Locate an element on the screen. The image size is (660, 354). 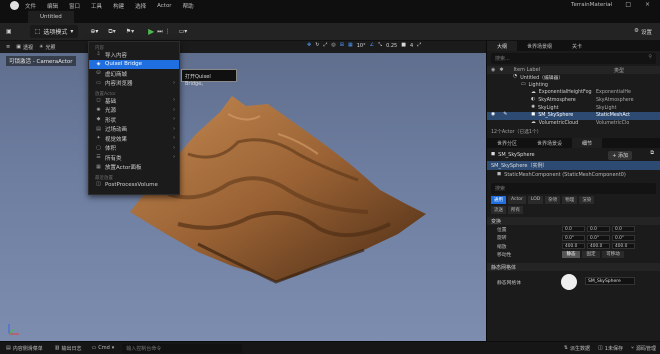
menu-item-shapes: ◆ 形状 › is located at coordinates (134, 120).